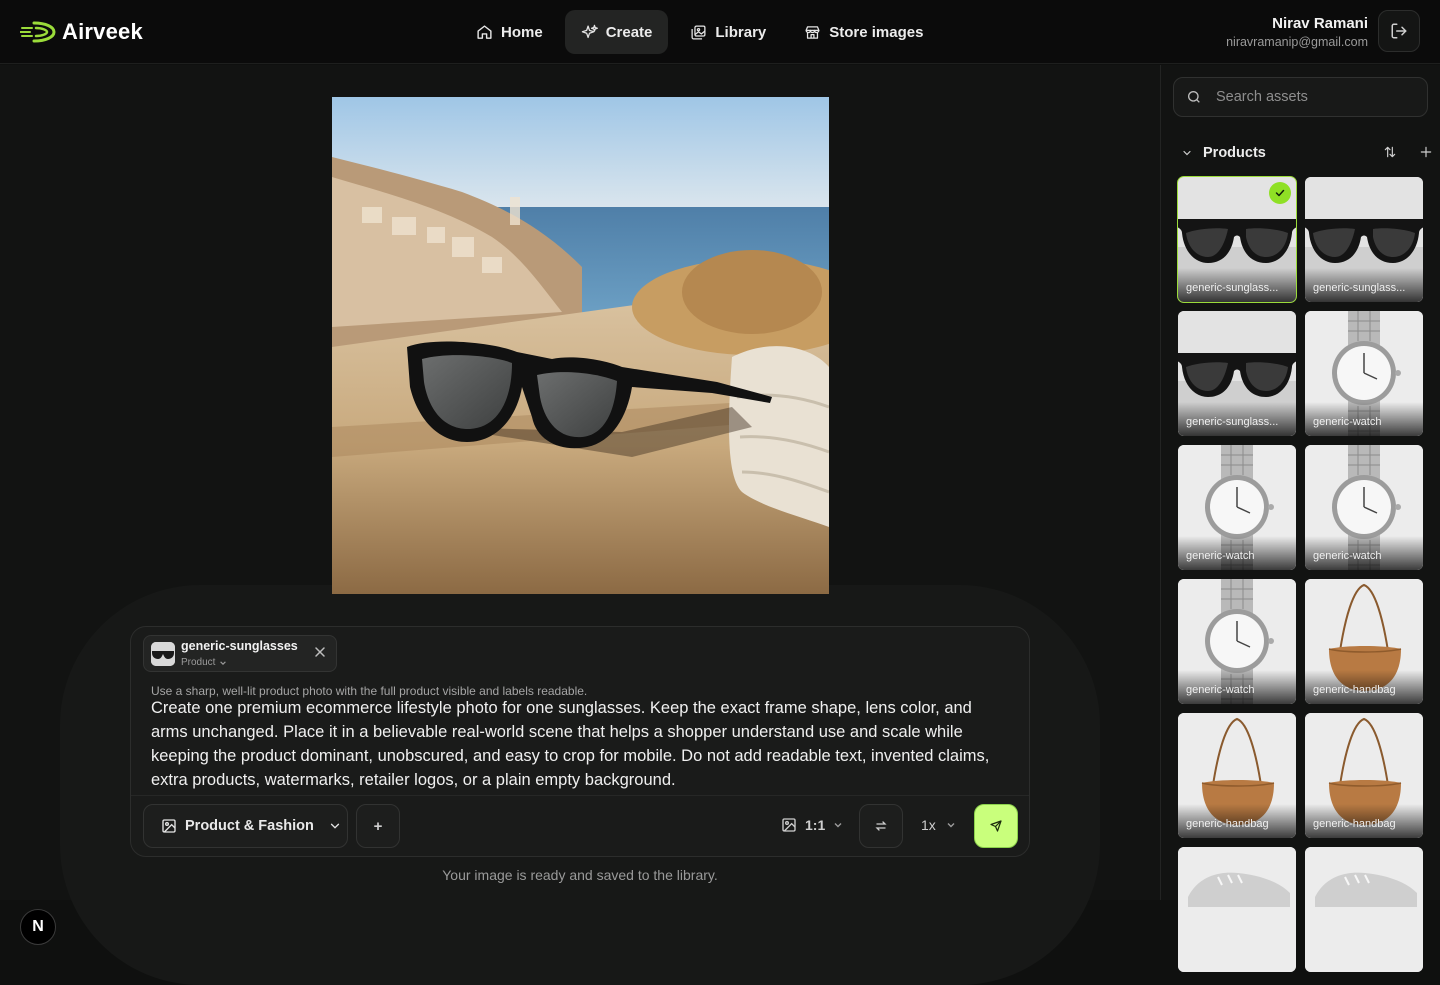 The height and width of the screenshot is (985, 1440). What do you see at coordinates (1307, 153) in the screenshot?
I see `products-section-header: Products` at bounding box center [1307, 153].